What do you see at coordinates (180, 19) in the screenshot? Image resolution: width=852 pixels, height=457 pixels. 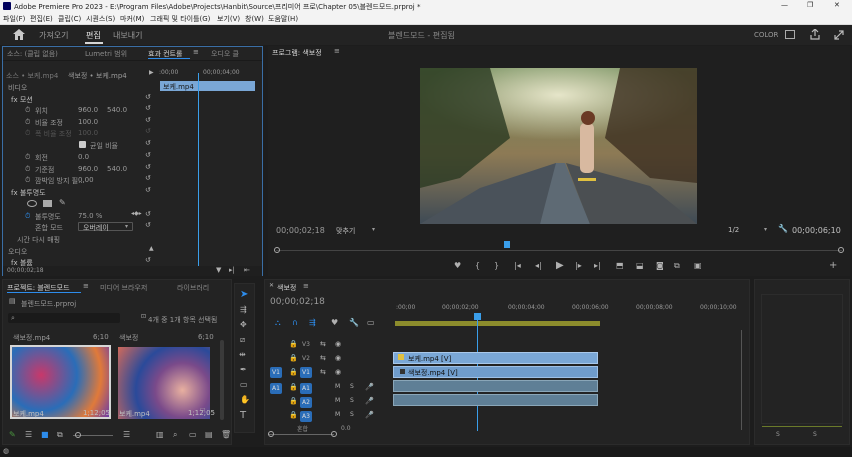 I see `menu-graphics: 그래픽 및 타이틀(G)` at bounding box center [180, 19].